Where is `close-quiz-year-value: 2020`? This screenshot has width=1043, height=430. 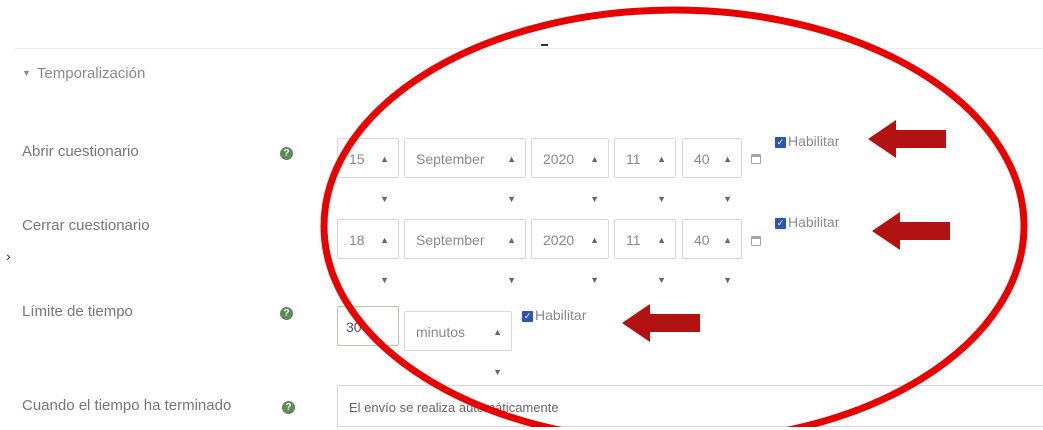
close-quiz-year-value: 2020 is located at coordinates (559, 240).